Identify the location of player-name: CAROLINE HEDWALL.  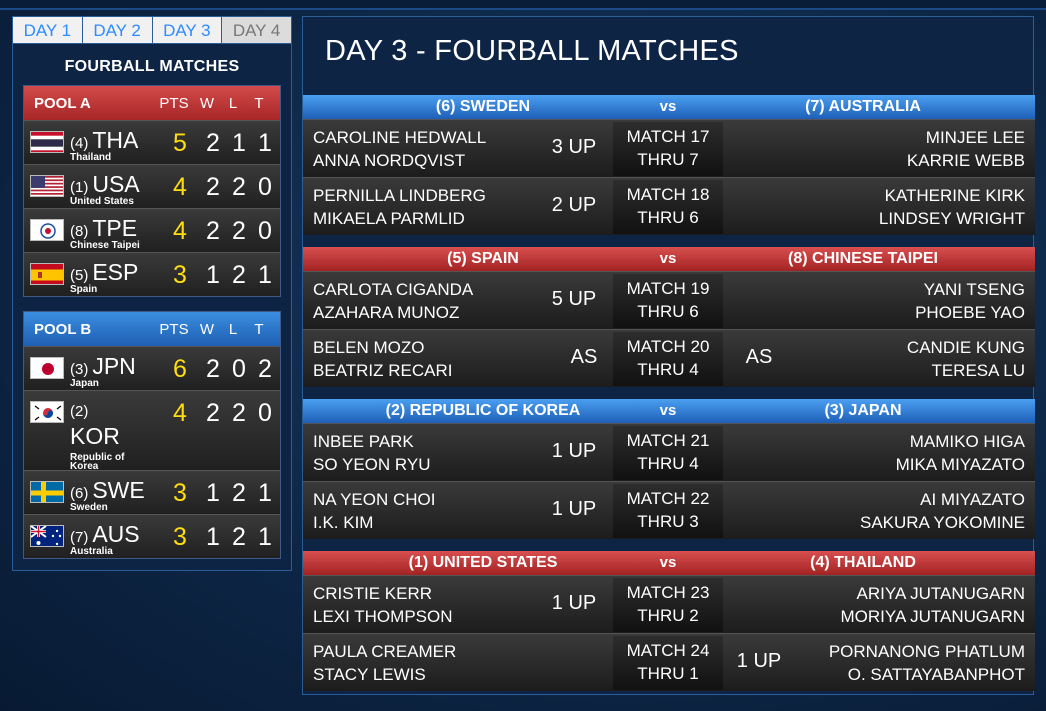
(400, 137).